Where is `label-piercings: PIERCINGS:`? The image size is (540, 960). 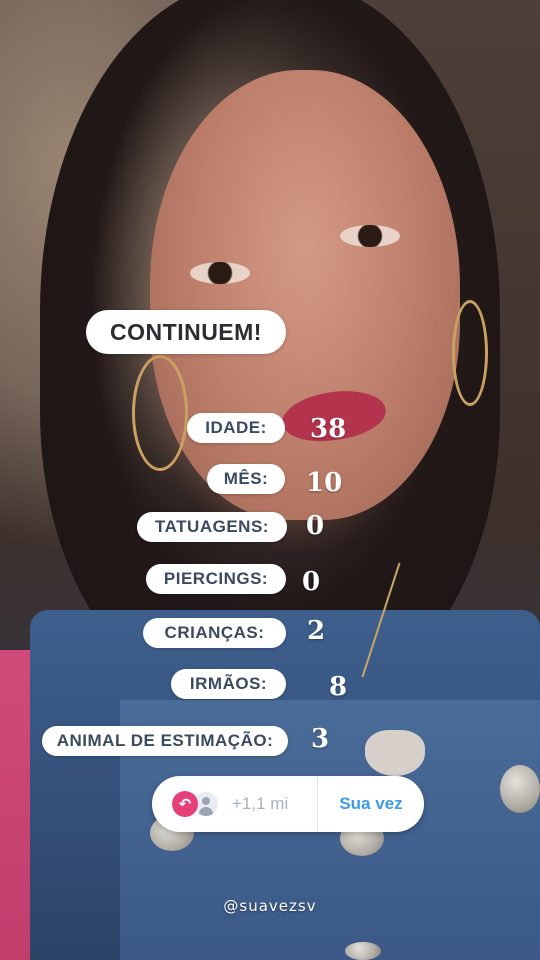 label-piercings: PIERCINGS: is located at coordinates (216, 579).